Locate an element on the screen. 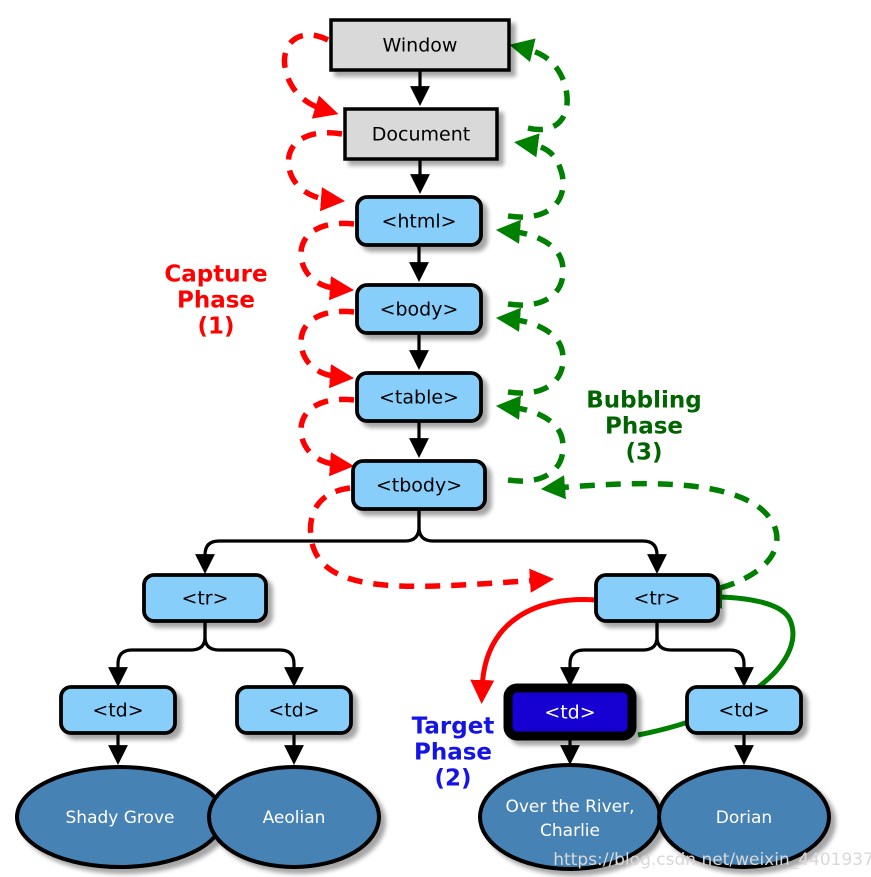 The image size is (871, 877). node-tr-left: <tr> is located at coordinates (205, 598).